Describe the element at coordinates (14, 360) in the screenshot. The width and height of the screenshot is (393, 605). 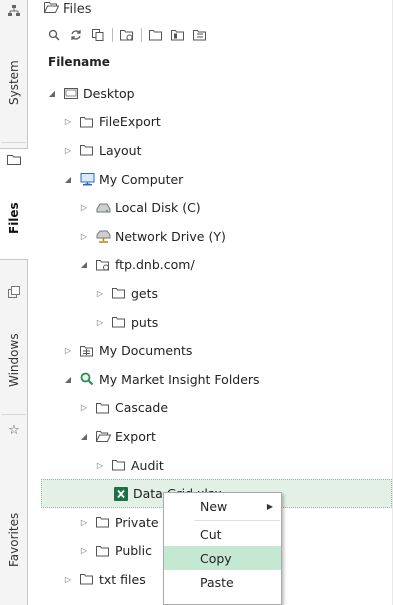
I see `tab-windows: Windows` at that location.